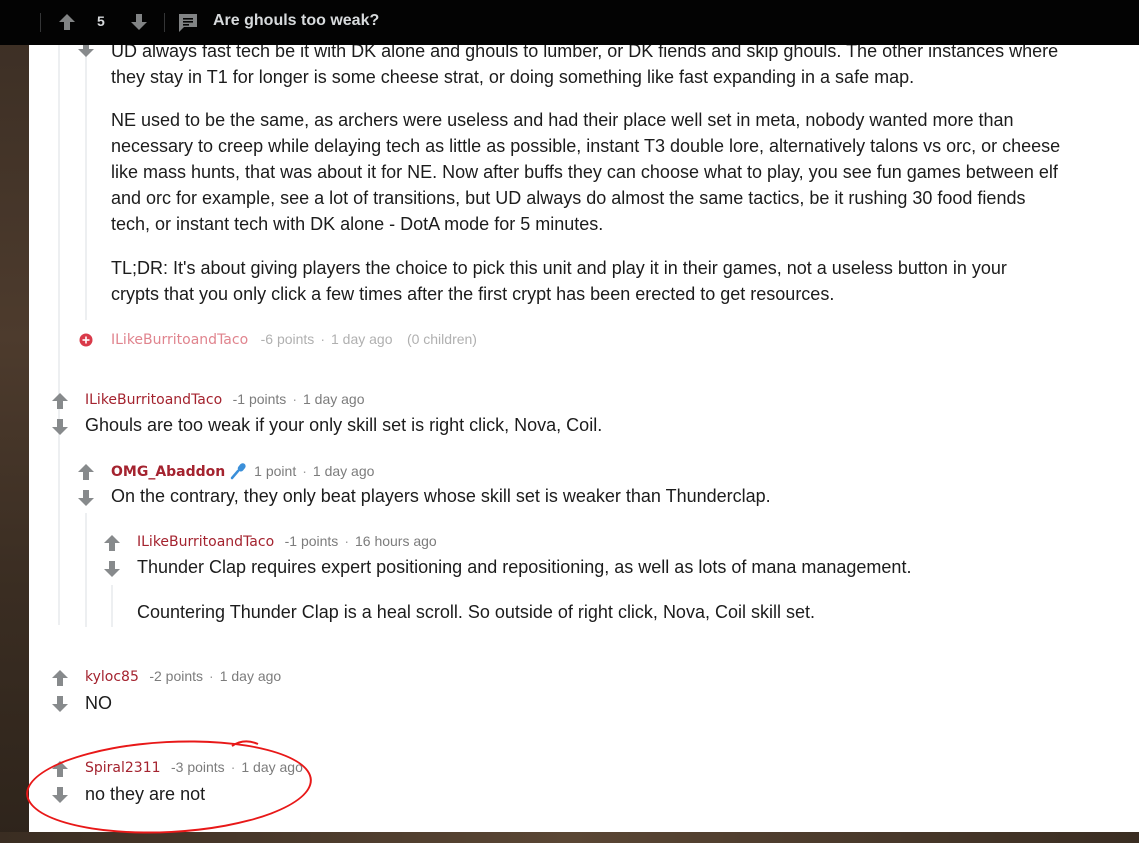  What do you see at coordinates (245, 743) in the screenshot?
I see `annotation-stroke` at bounding box center [245, 743].